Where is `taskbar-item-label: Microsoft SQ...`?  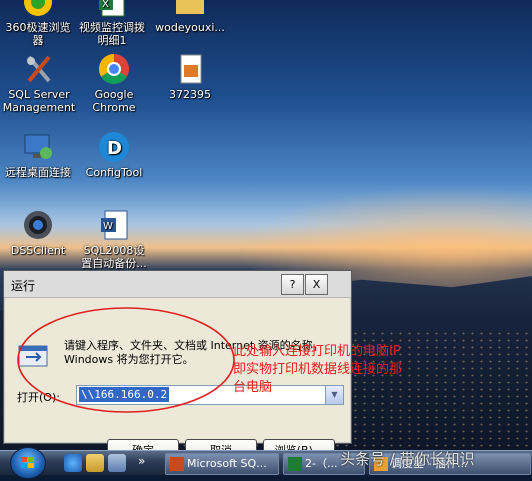
taskbar-item-label: Microsoft SQ... is located at coordinates (227, 463).